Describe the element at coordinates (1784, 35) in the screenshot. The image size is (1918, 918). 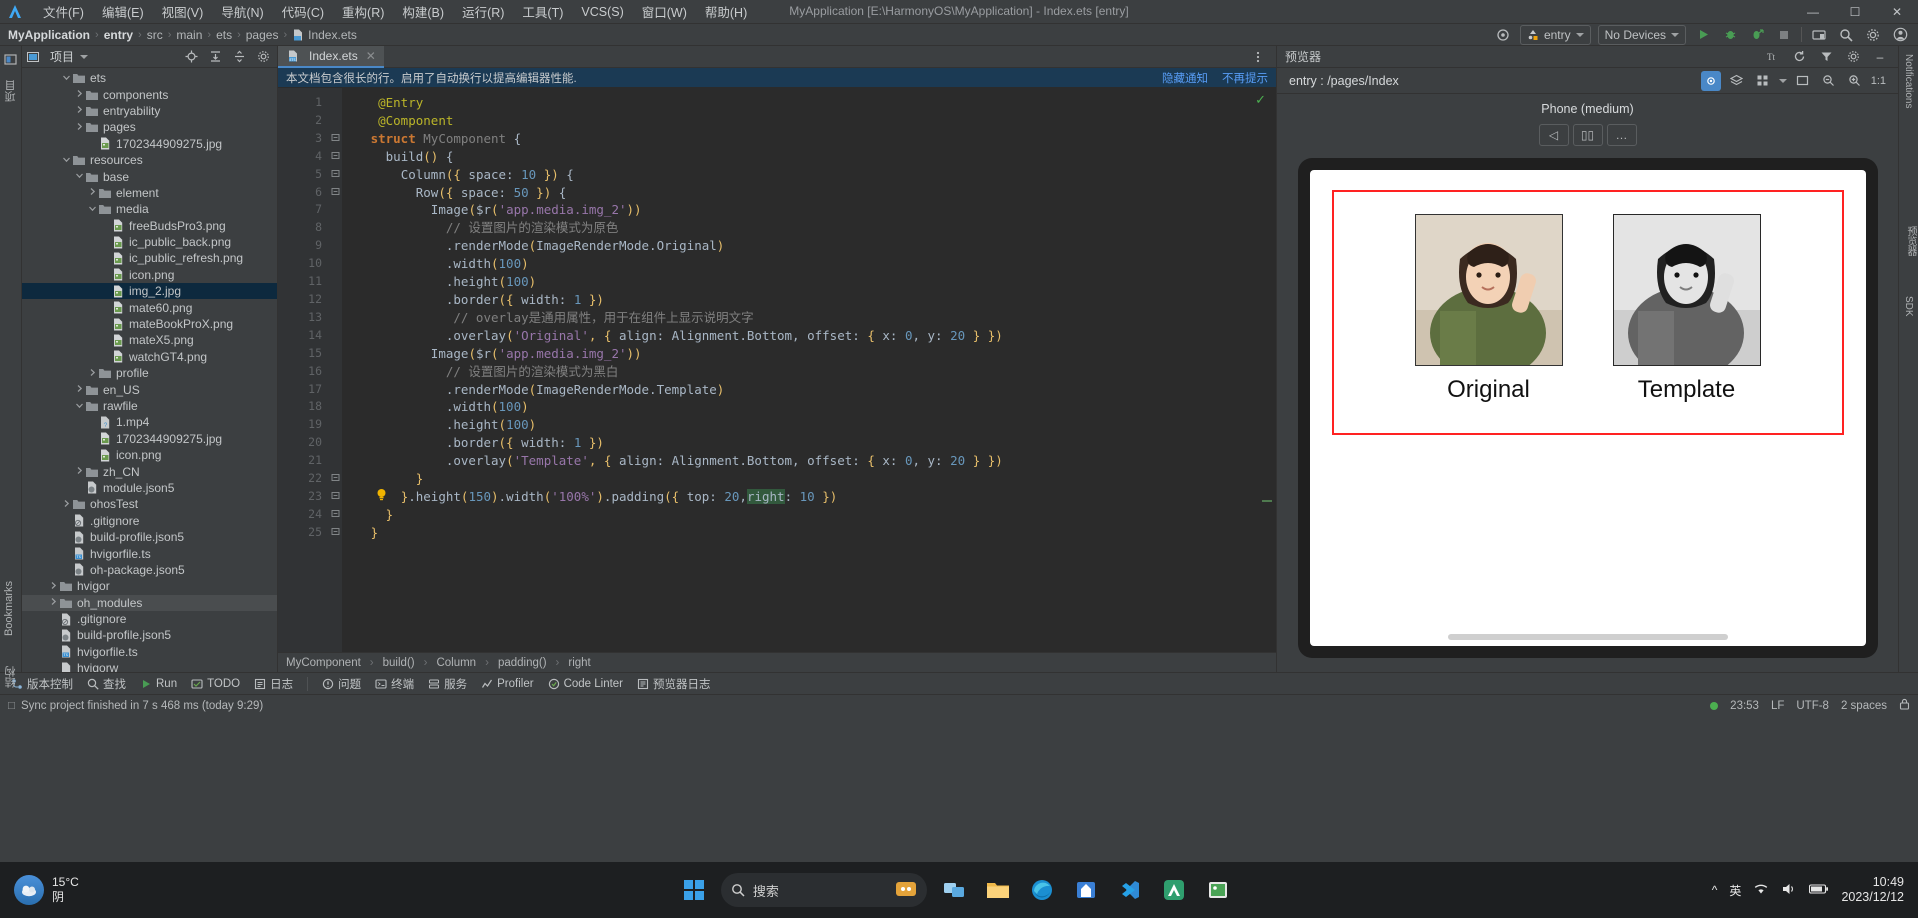
I see `stop-button` at that location.